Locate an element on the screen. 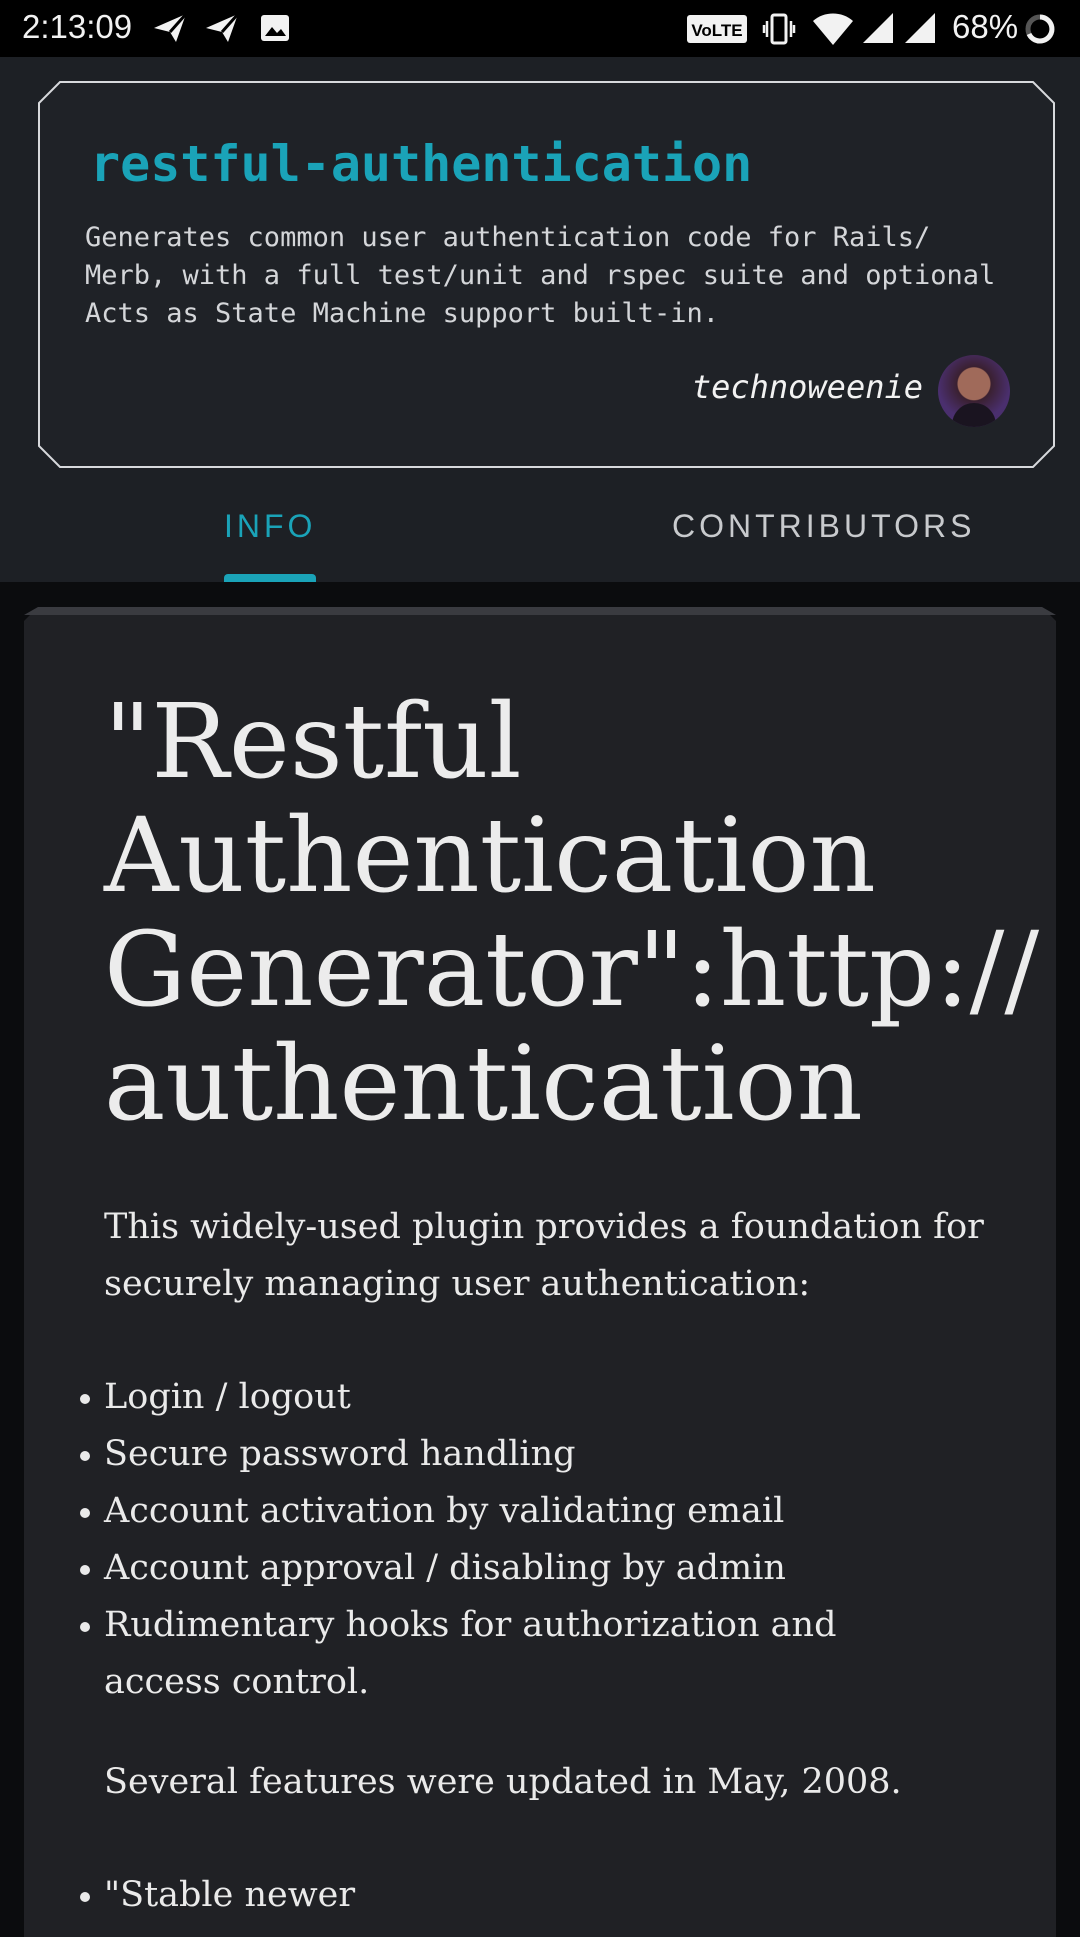  tab-indicator is located at coordinates (270, 578).